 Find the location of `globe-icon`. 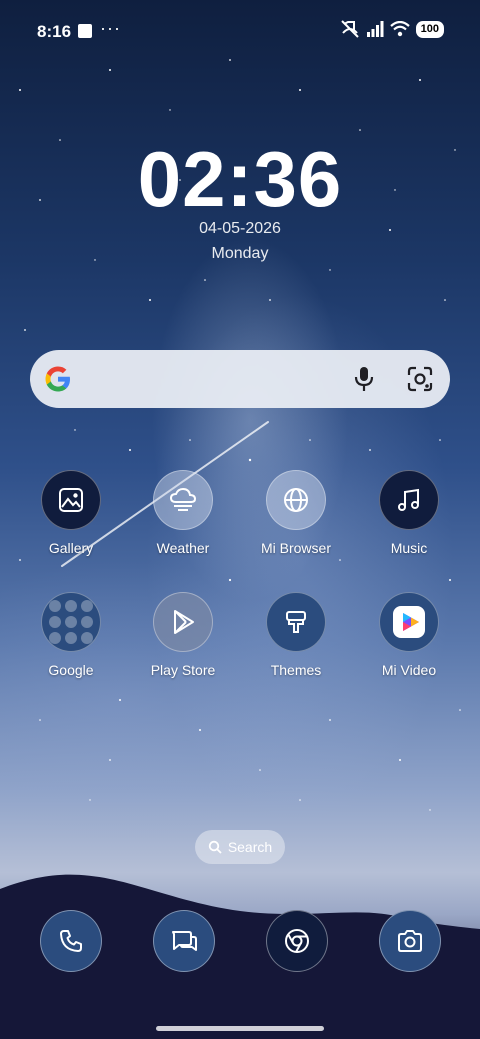

globe-icon is located at coordinates (296, 500).